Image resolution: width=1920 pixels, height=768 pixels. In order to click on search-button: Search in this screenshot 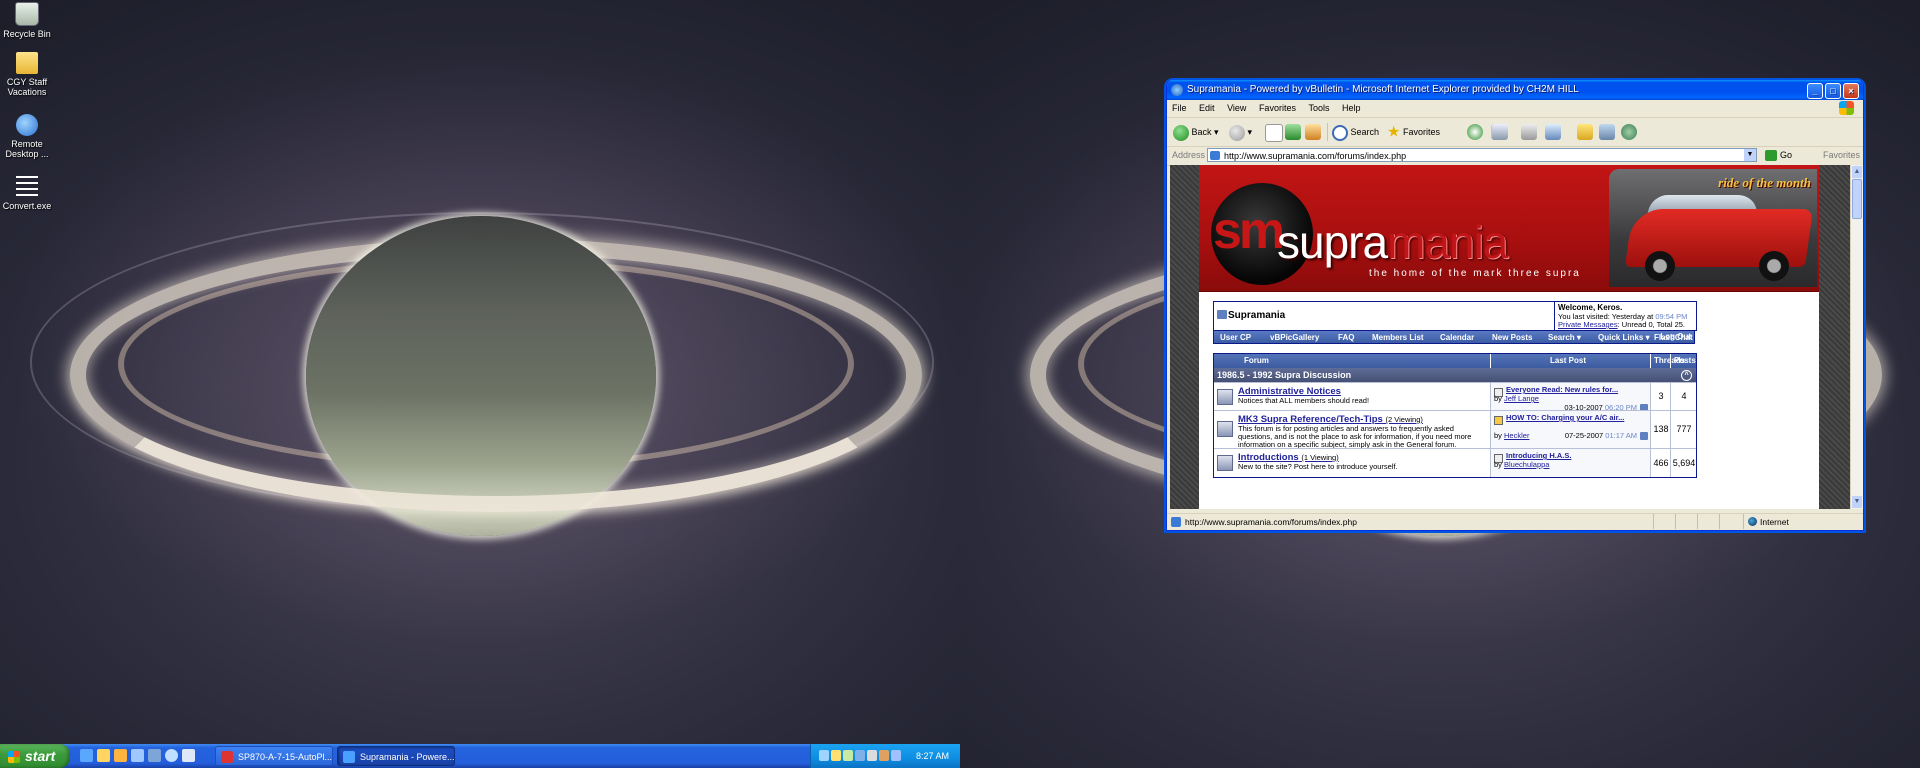, I will do `click(1353, 132)`.